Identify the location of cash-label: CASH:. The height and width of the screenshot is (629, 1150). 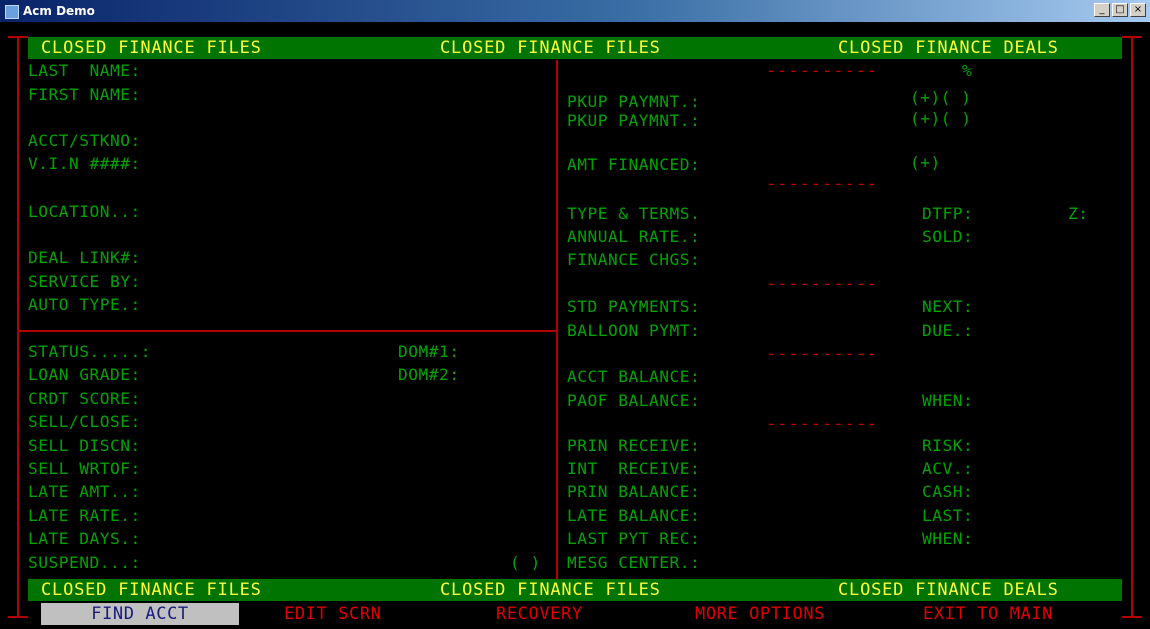
(948, 491).